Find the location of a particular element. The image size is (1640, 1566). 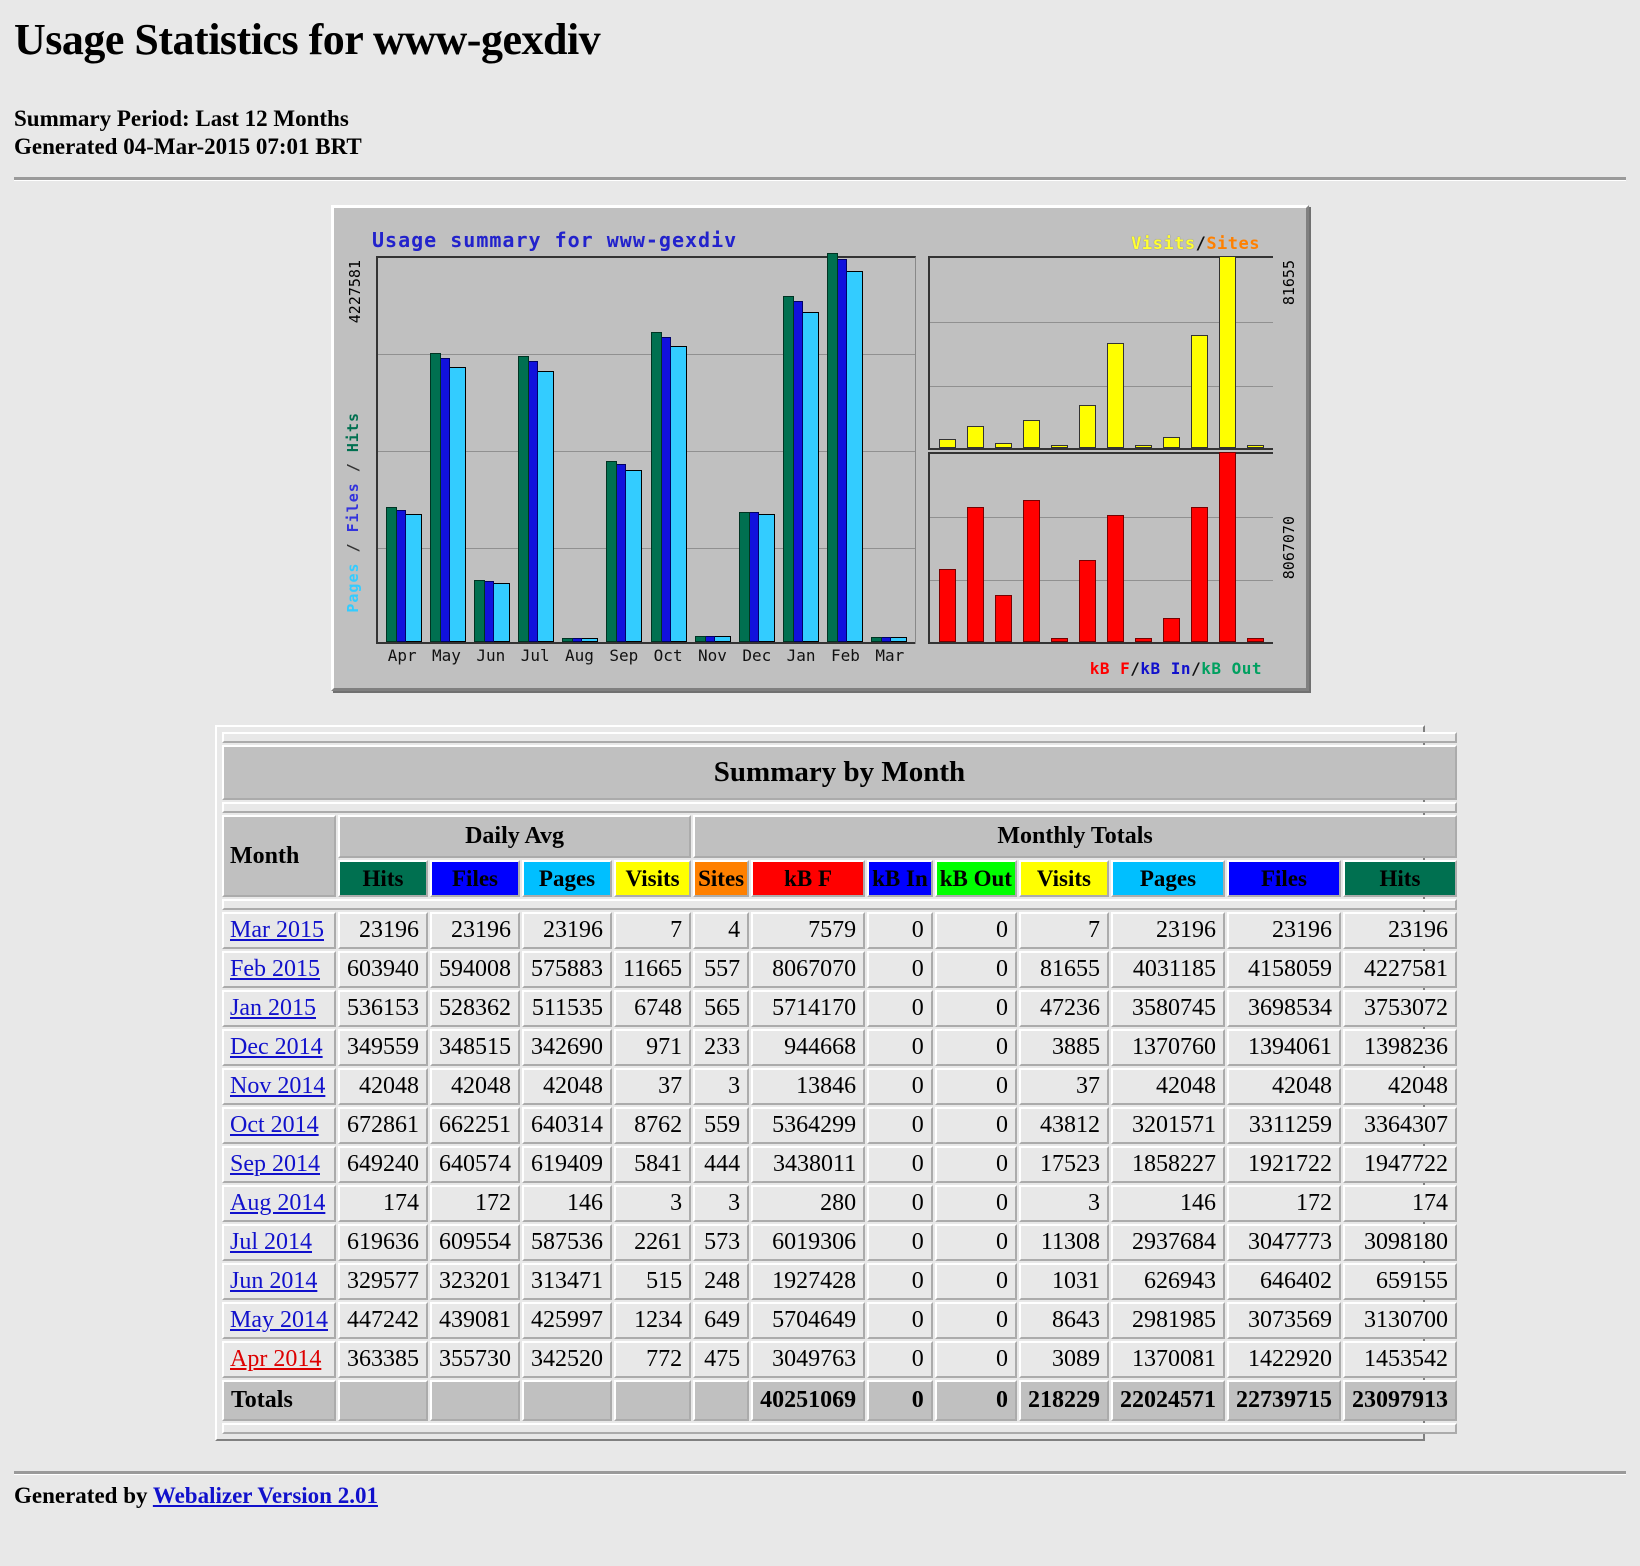

cell-daily-files: 640574 is located at coordinates (475, 1165).